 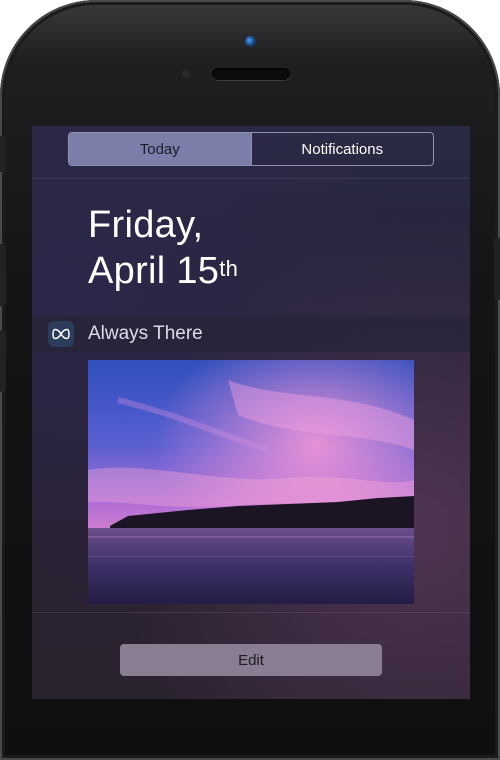 I want to click on tab-today: Today, so click(x=160, y=149).